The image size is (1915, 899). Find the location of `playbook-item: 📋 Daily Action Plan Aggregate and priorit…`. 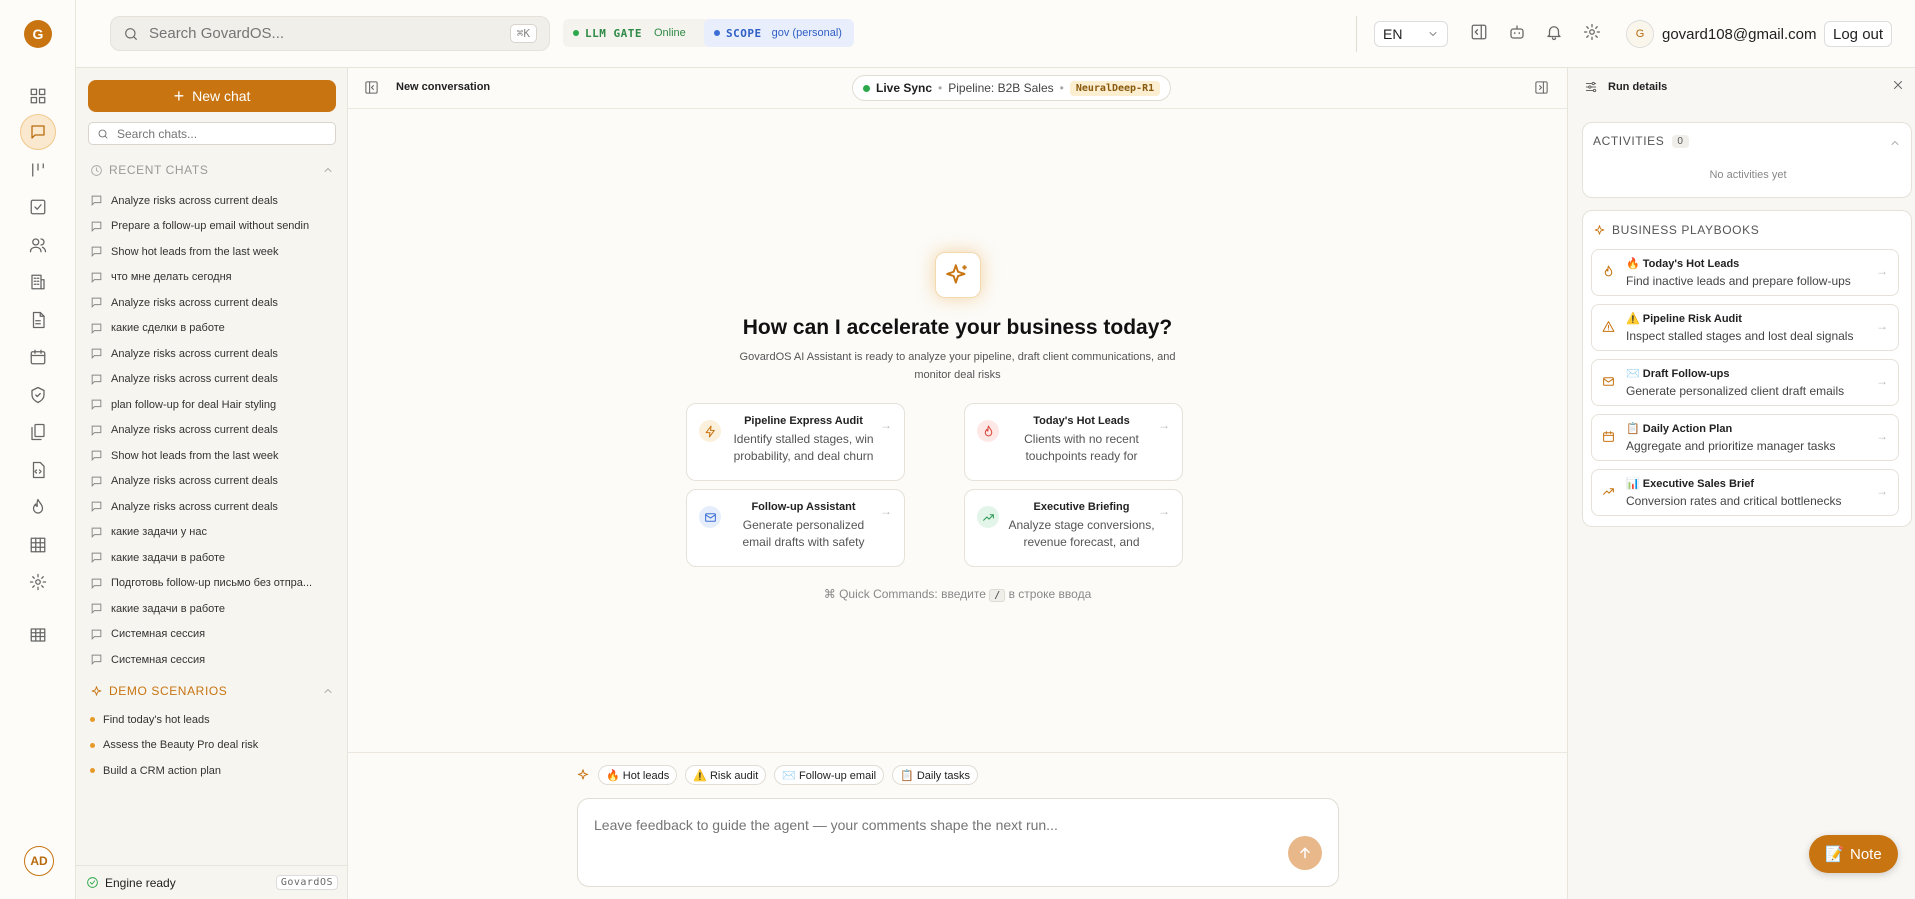

playbook-item: 📋 Daily Action Plan Aggregate and priorit… is located at coordinates (1745, 437).